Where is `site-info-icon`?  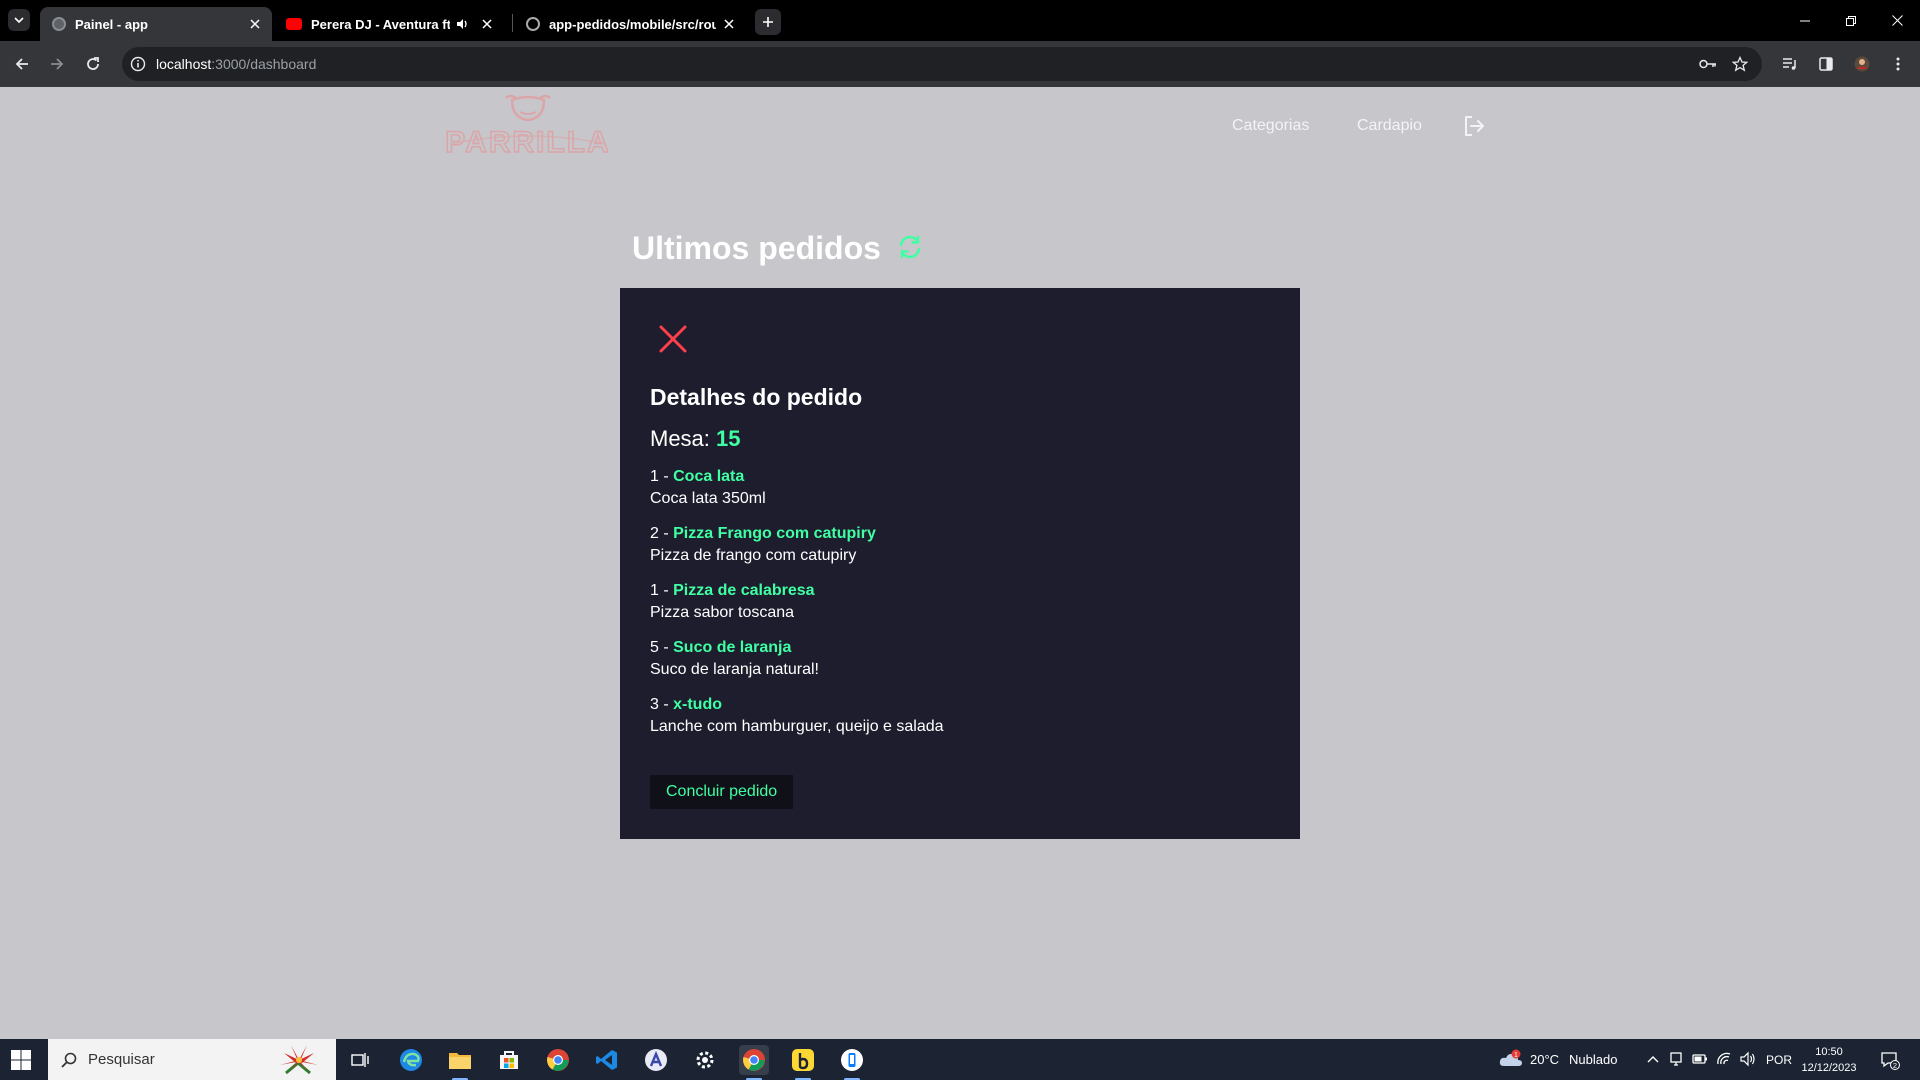 site-info-icon is located at coordinates (138, 64).